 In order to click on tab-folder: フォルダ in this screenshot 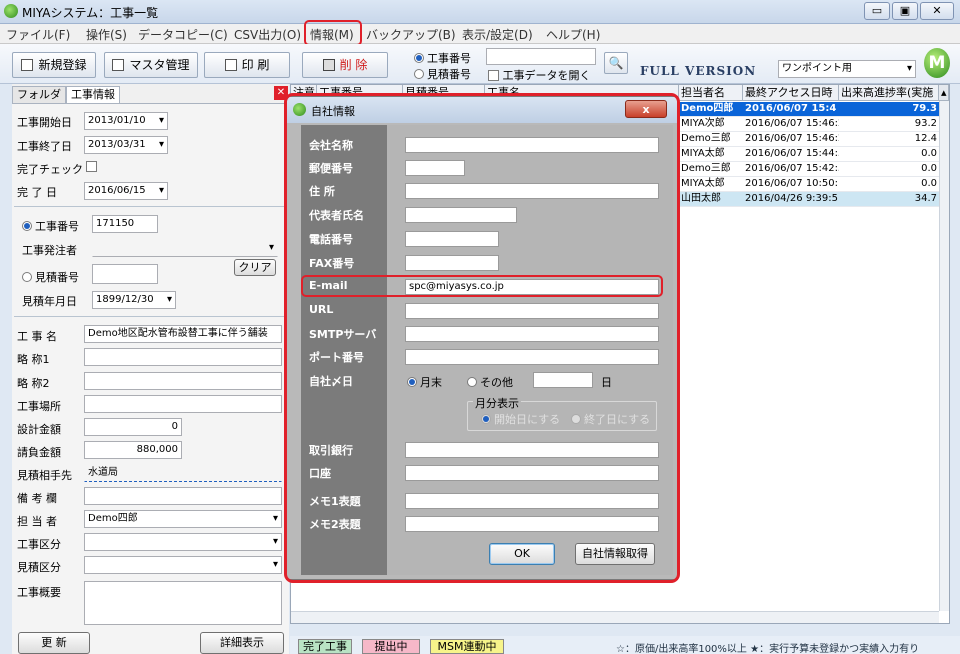, I will do `click(39, 94)`.